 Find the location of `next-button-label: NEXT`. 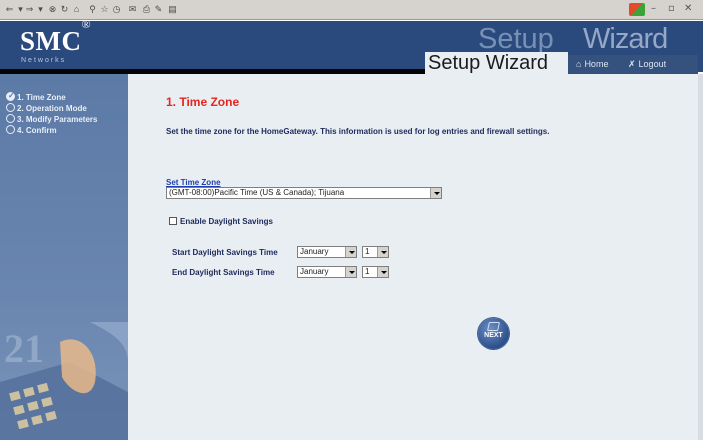

next-button-label: NEXT is located at coordinates (493, 335).